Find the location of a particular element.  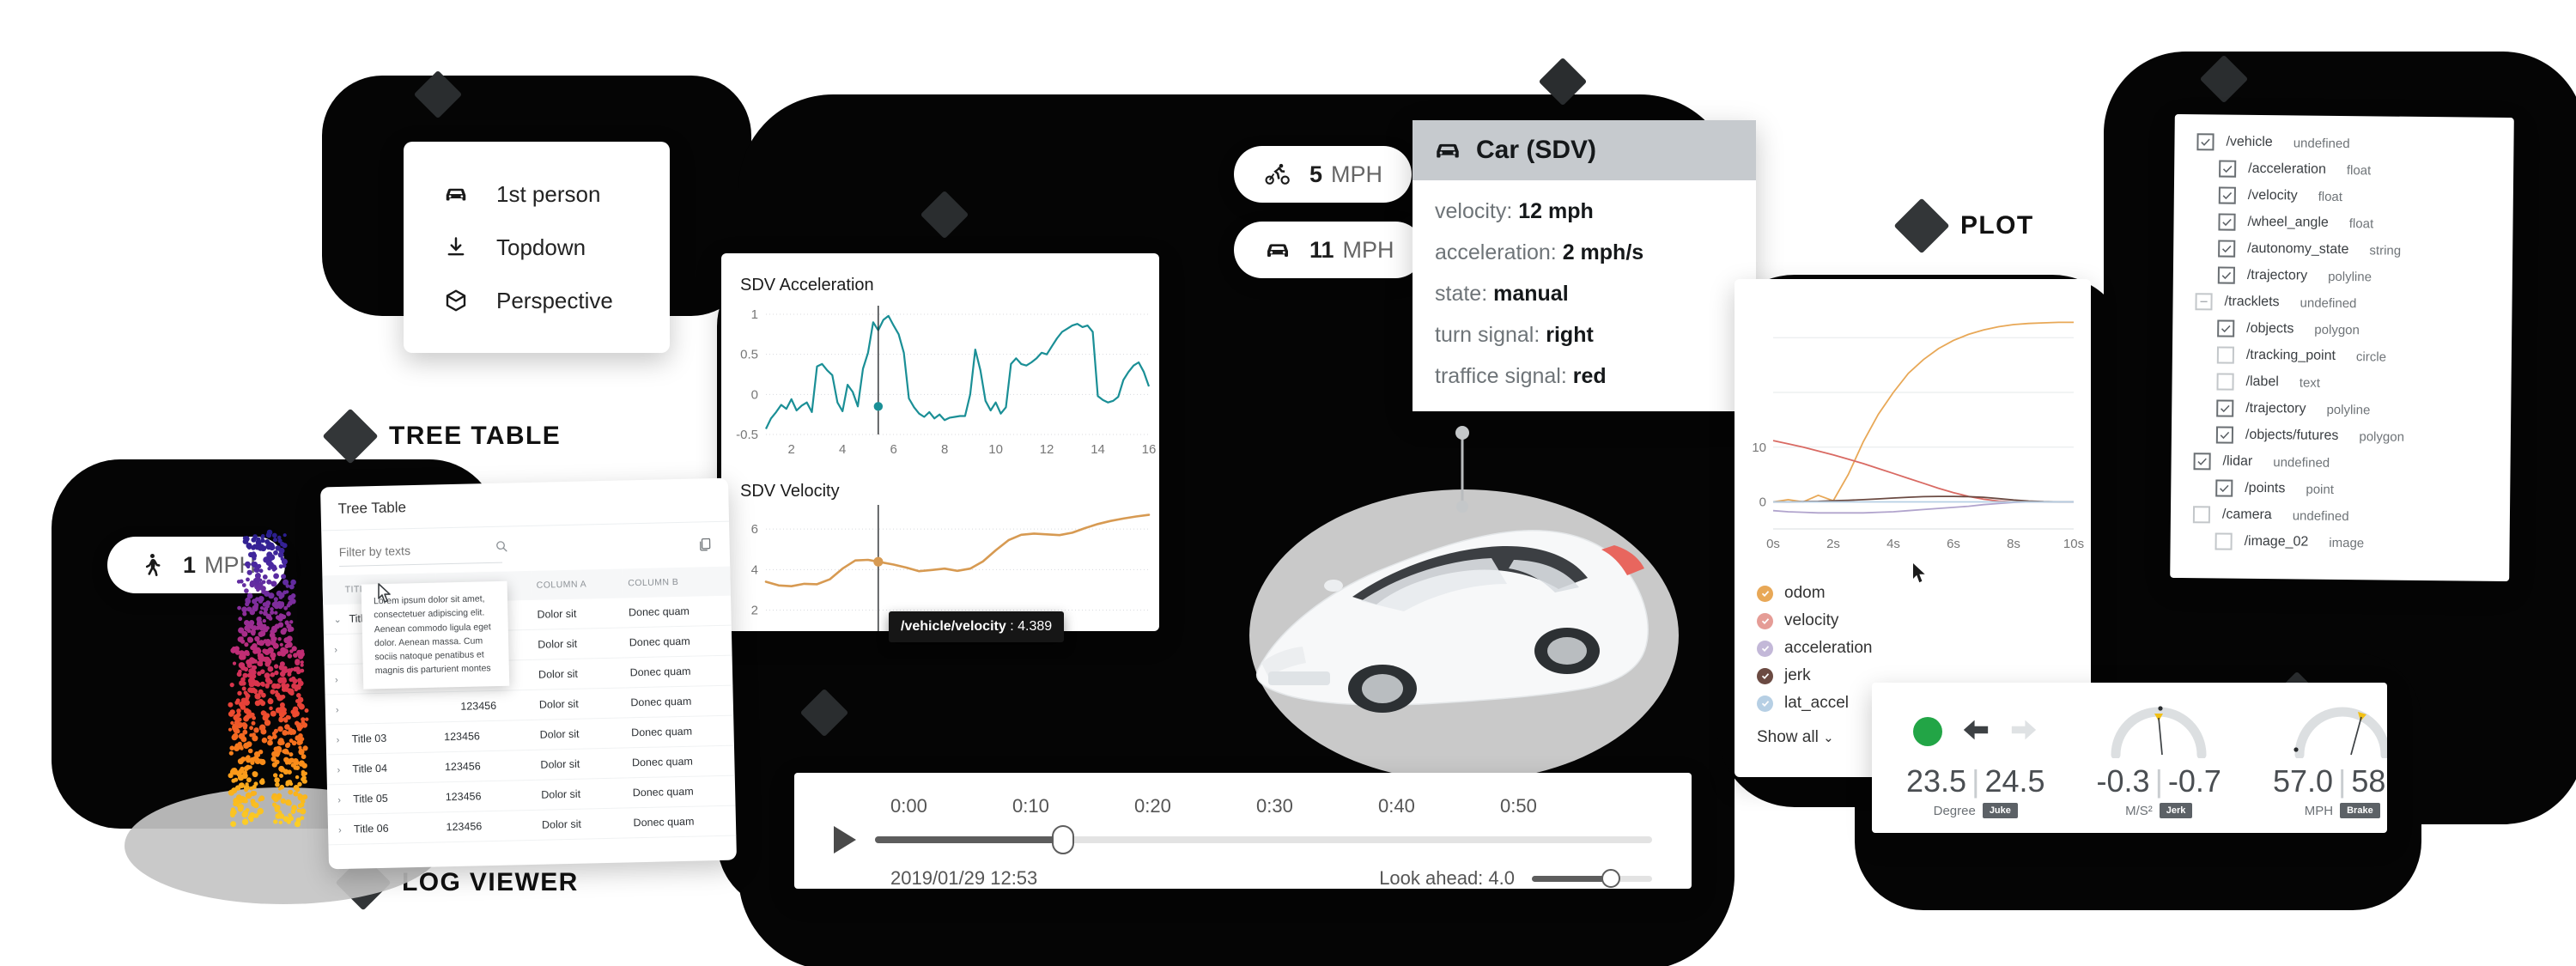

cell-column-b: Donec quam is located at coordinates (678, 671).